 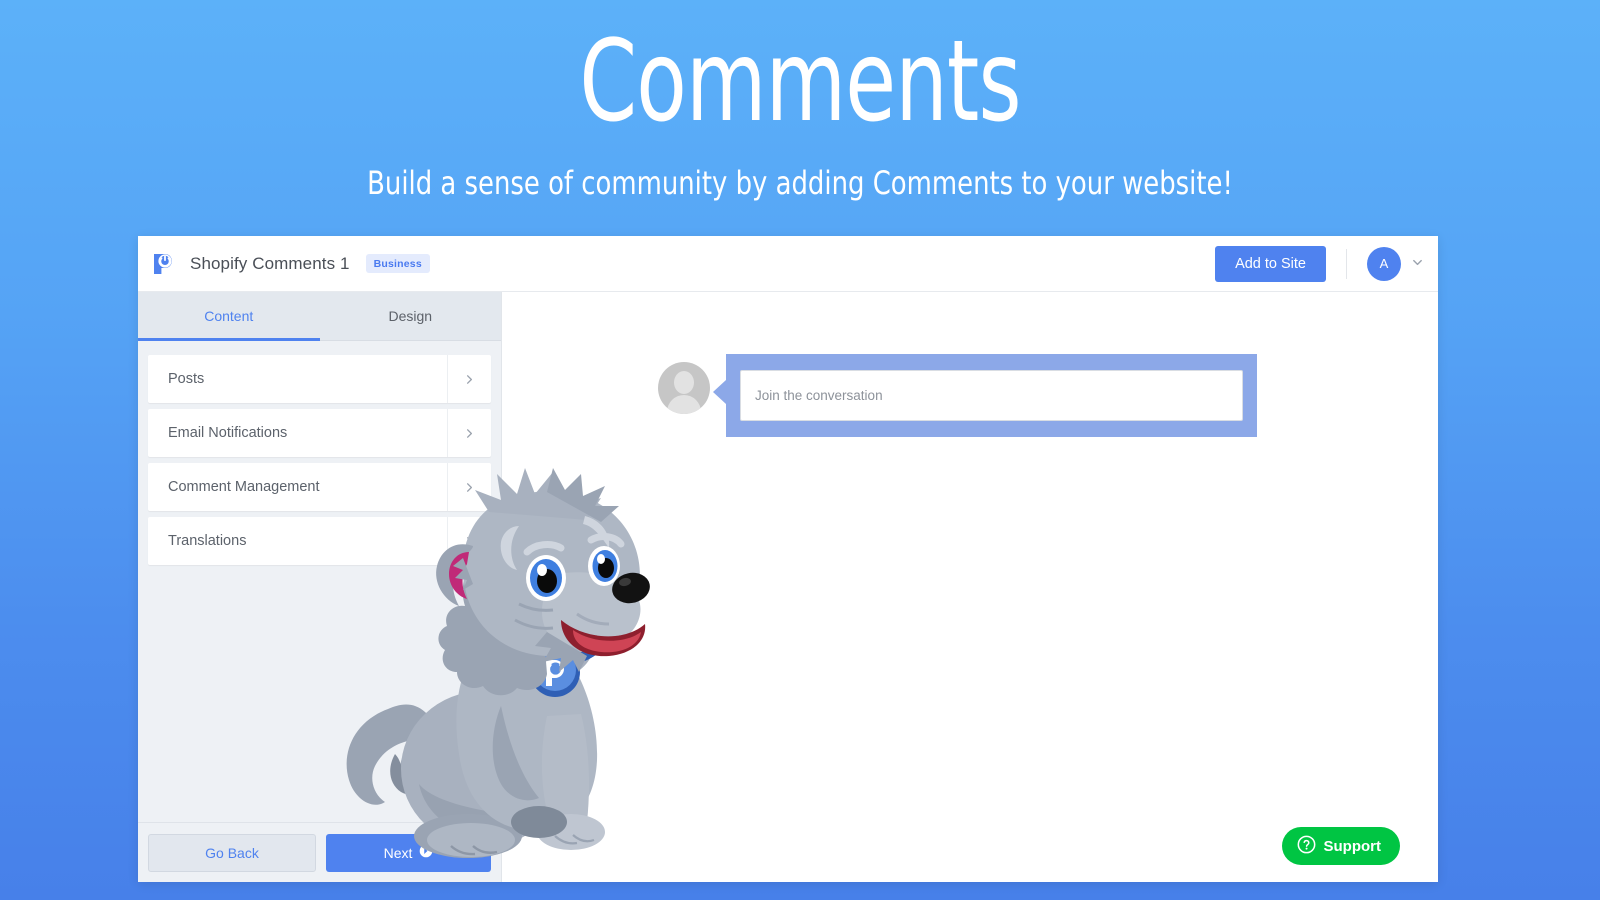 I want to click on sidebar-item-translations: Translations, so click(x=319, y=541).